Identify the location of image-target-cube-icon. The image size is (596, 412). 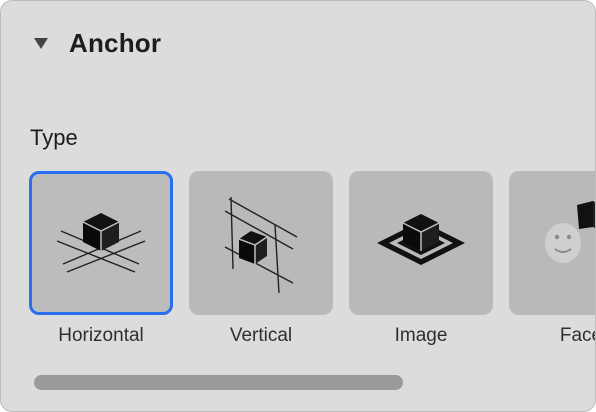
(421, 239).